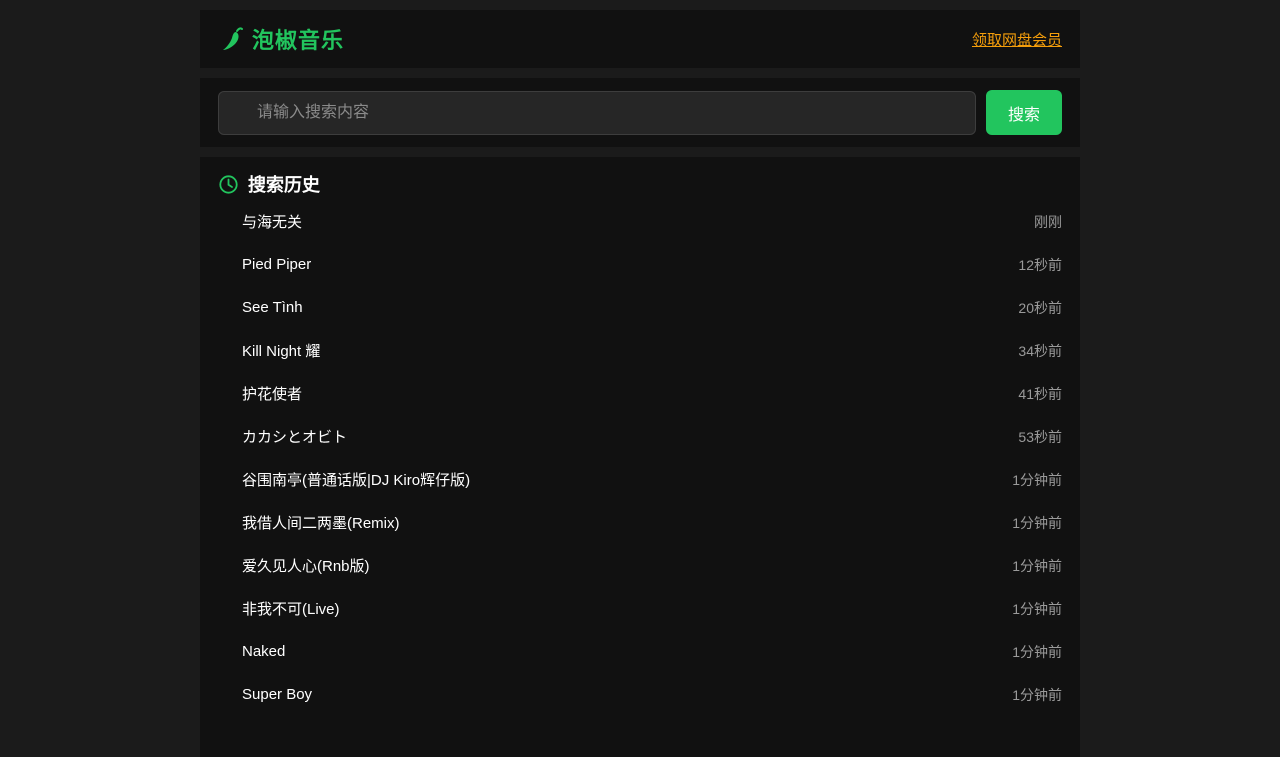 This screenshot has height=757, width=1280. I want to click on history-item-time: 刚刚, so click(1048, 221).